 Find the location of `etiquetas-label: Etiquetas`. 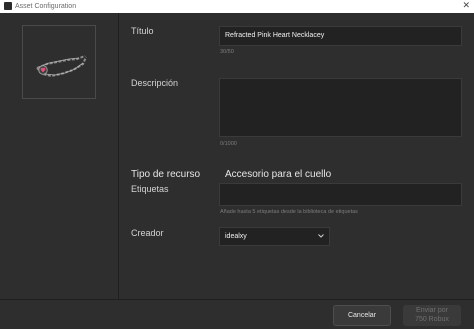

etiquetas-label: Etiquetas is located at coordinates (150, 189).